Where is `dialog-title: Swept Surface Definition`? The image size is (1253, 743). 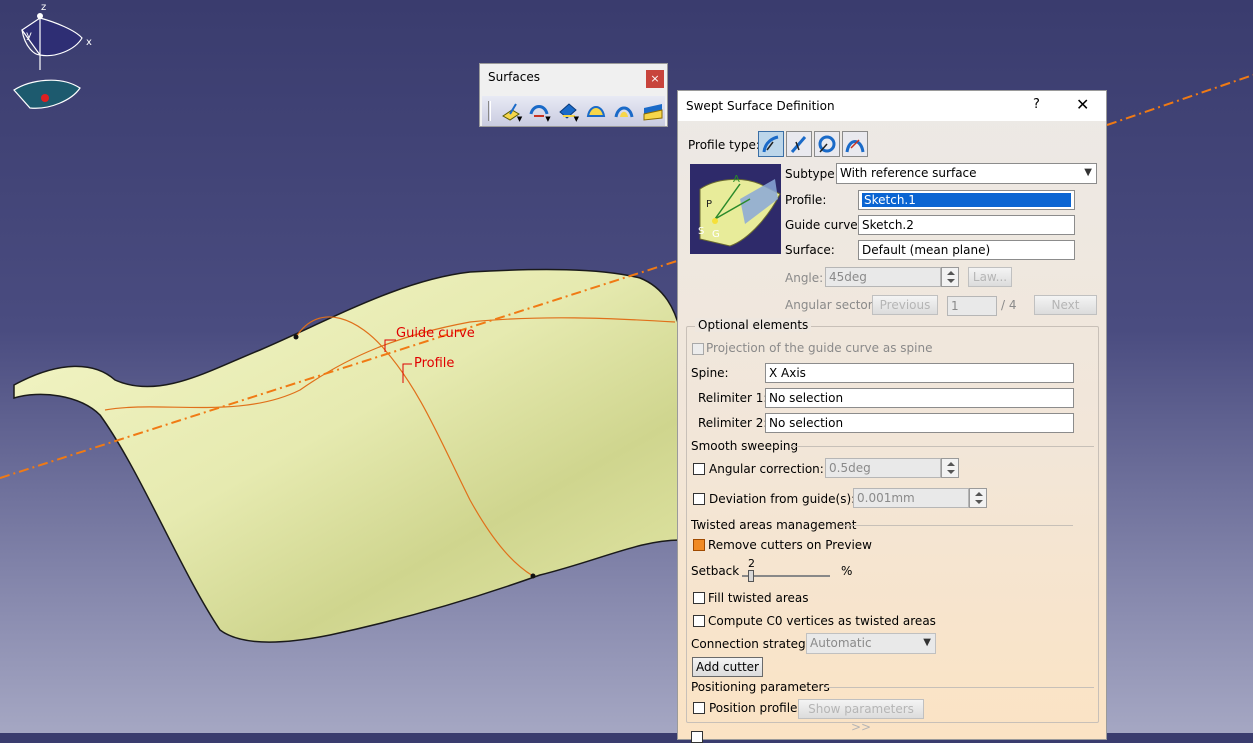 dialog-title: Swept Surface Definition is located at coordinates (760, 106).